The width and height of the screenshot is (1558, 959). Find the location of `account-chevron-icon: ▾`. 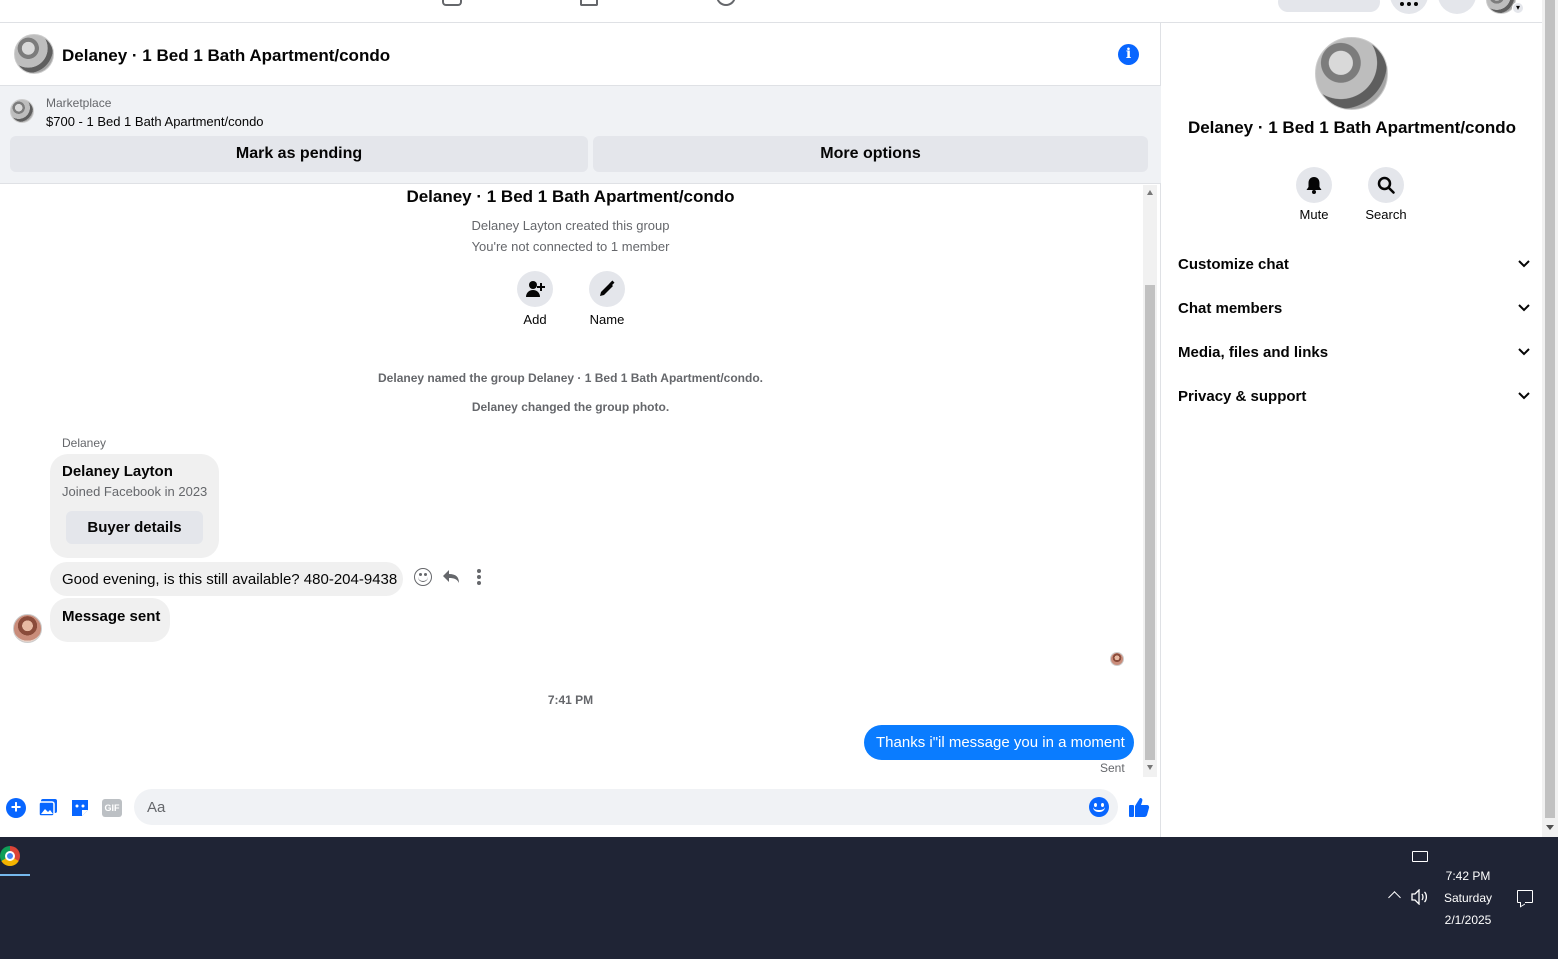

account-chevron-icon: ▾ is located at coordinates (1518, 8).